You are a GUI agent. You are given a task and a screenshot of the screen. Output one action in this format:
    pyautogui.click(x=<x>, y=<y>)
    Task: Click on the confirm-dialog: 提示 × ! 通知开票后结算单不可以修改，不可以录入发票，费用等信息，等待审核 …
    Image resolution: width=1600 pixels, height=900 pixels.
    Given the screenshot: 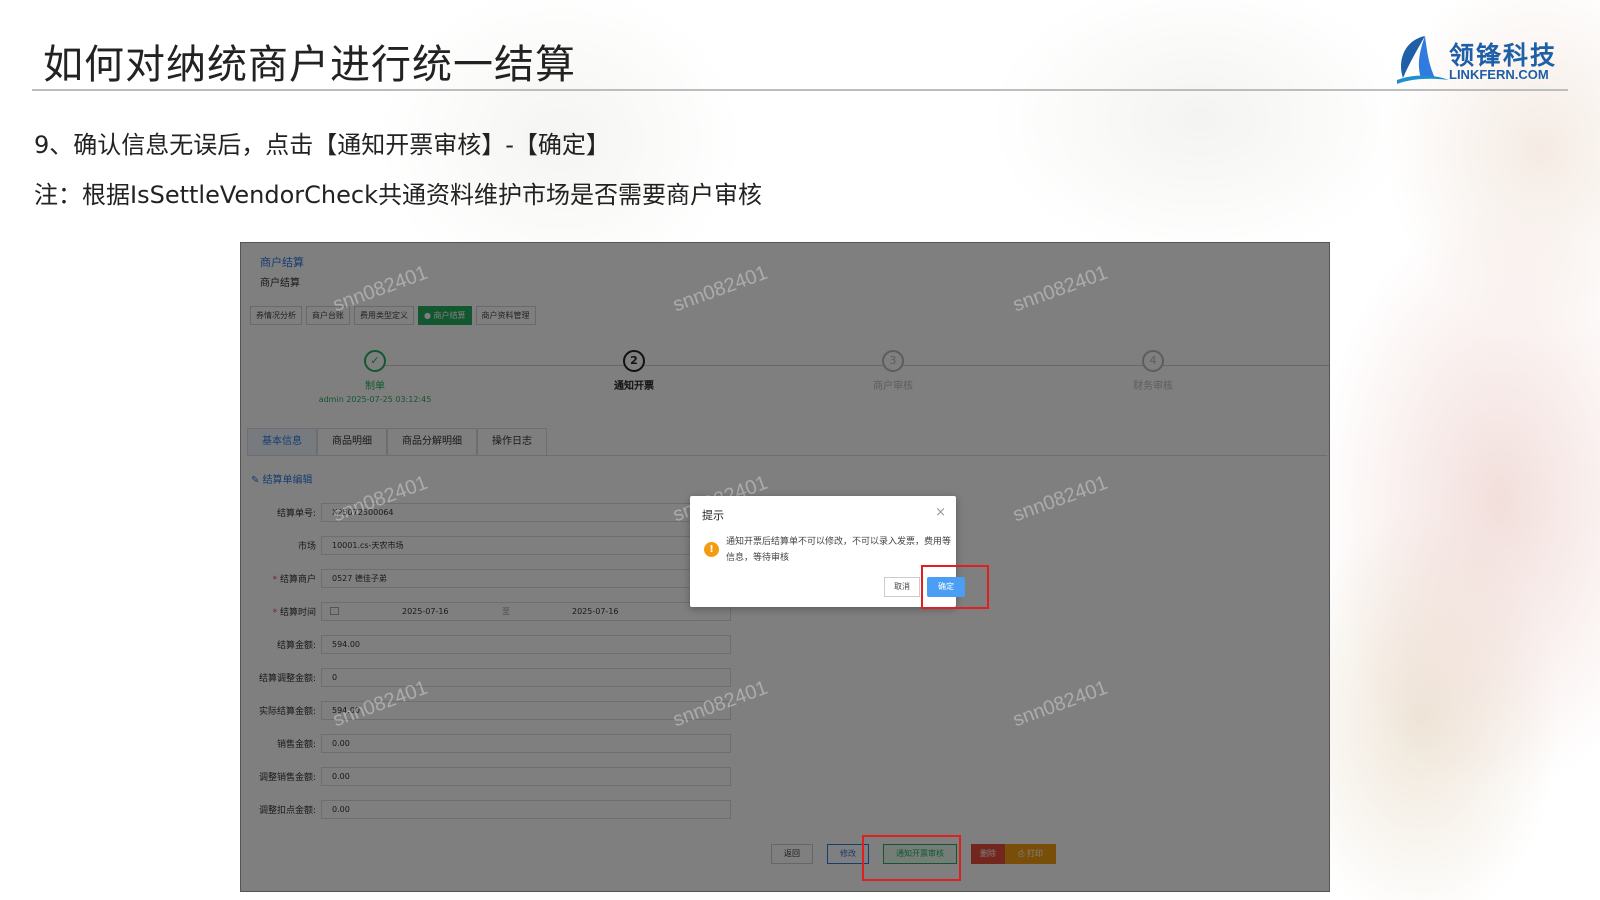 What is the action you would take?
    pyautogui.click(x=827, y=551)
    